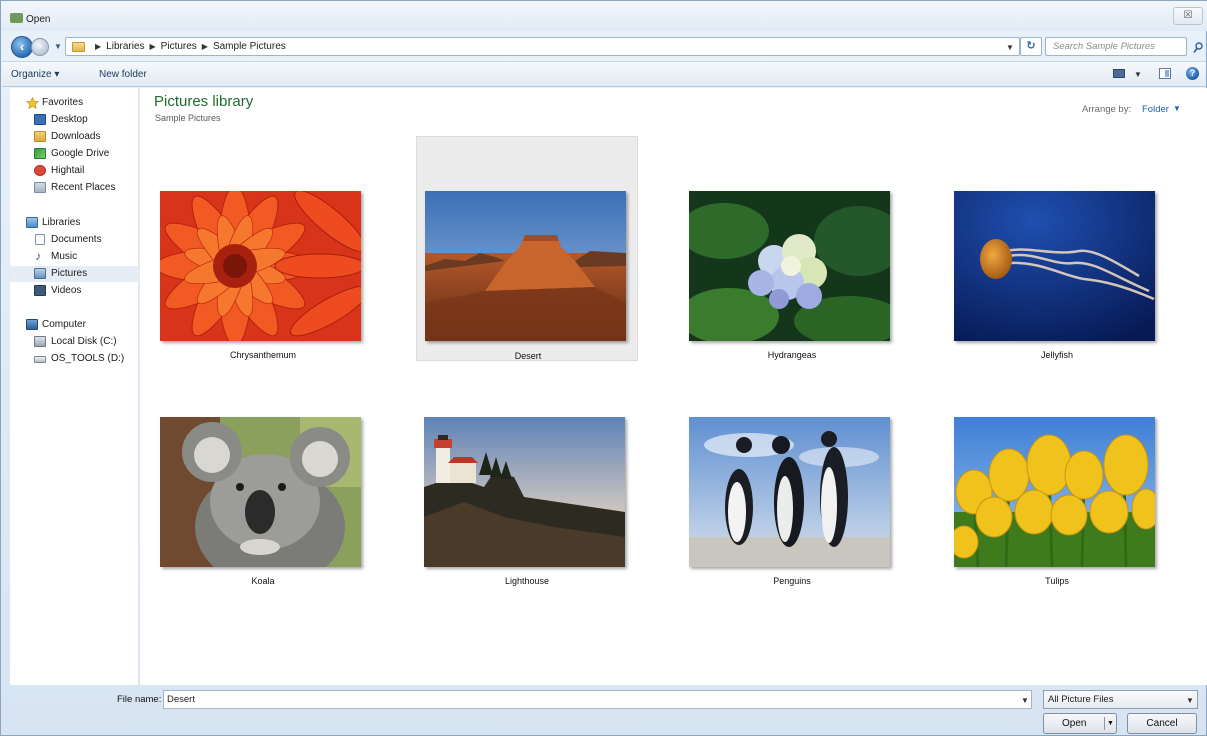 The height and width of the screenshot is (736, 1207). I want to click on open-button-label: Open, so click(1074, 723).